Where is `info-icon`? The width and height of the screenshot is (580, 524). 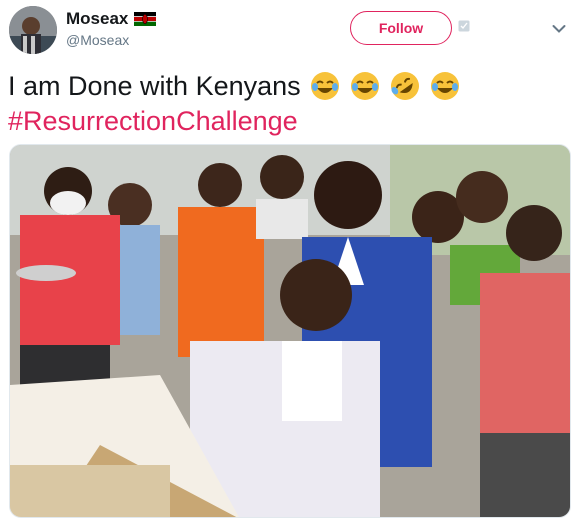 info-icon is located at coordinates (464, 26).